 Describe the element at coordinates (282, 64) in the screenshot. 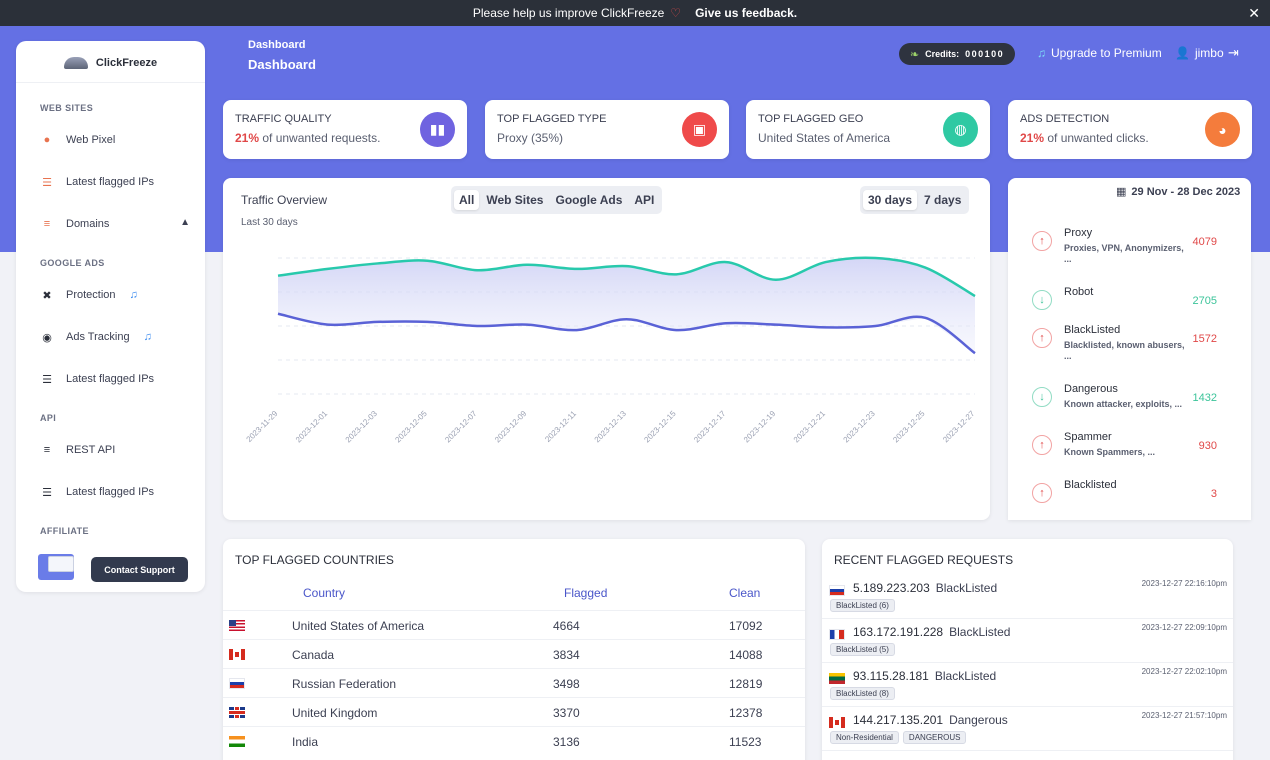

I see `page-title: Dashboard` at that location.